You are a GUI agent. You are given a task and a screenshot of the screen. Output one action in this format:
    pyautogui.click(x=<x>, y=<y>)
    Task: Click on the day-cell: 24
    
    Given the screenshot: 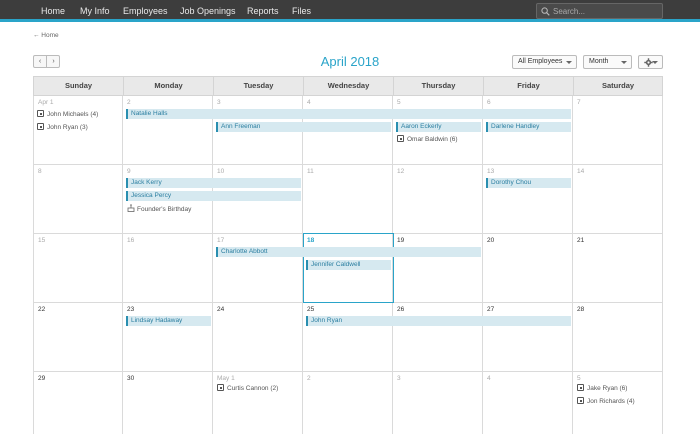 What is the action you would take?
    pyautogui.click(x=258, y=337)
    